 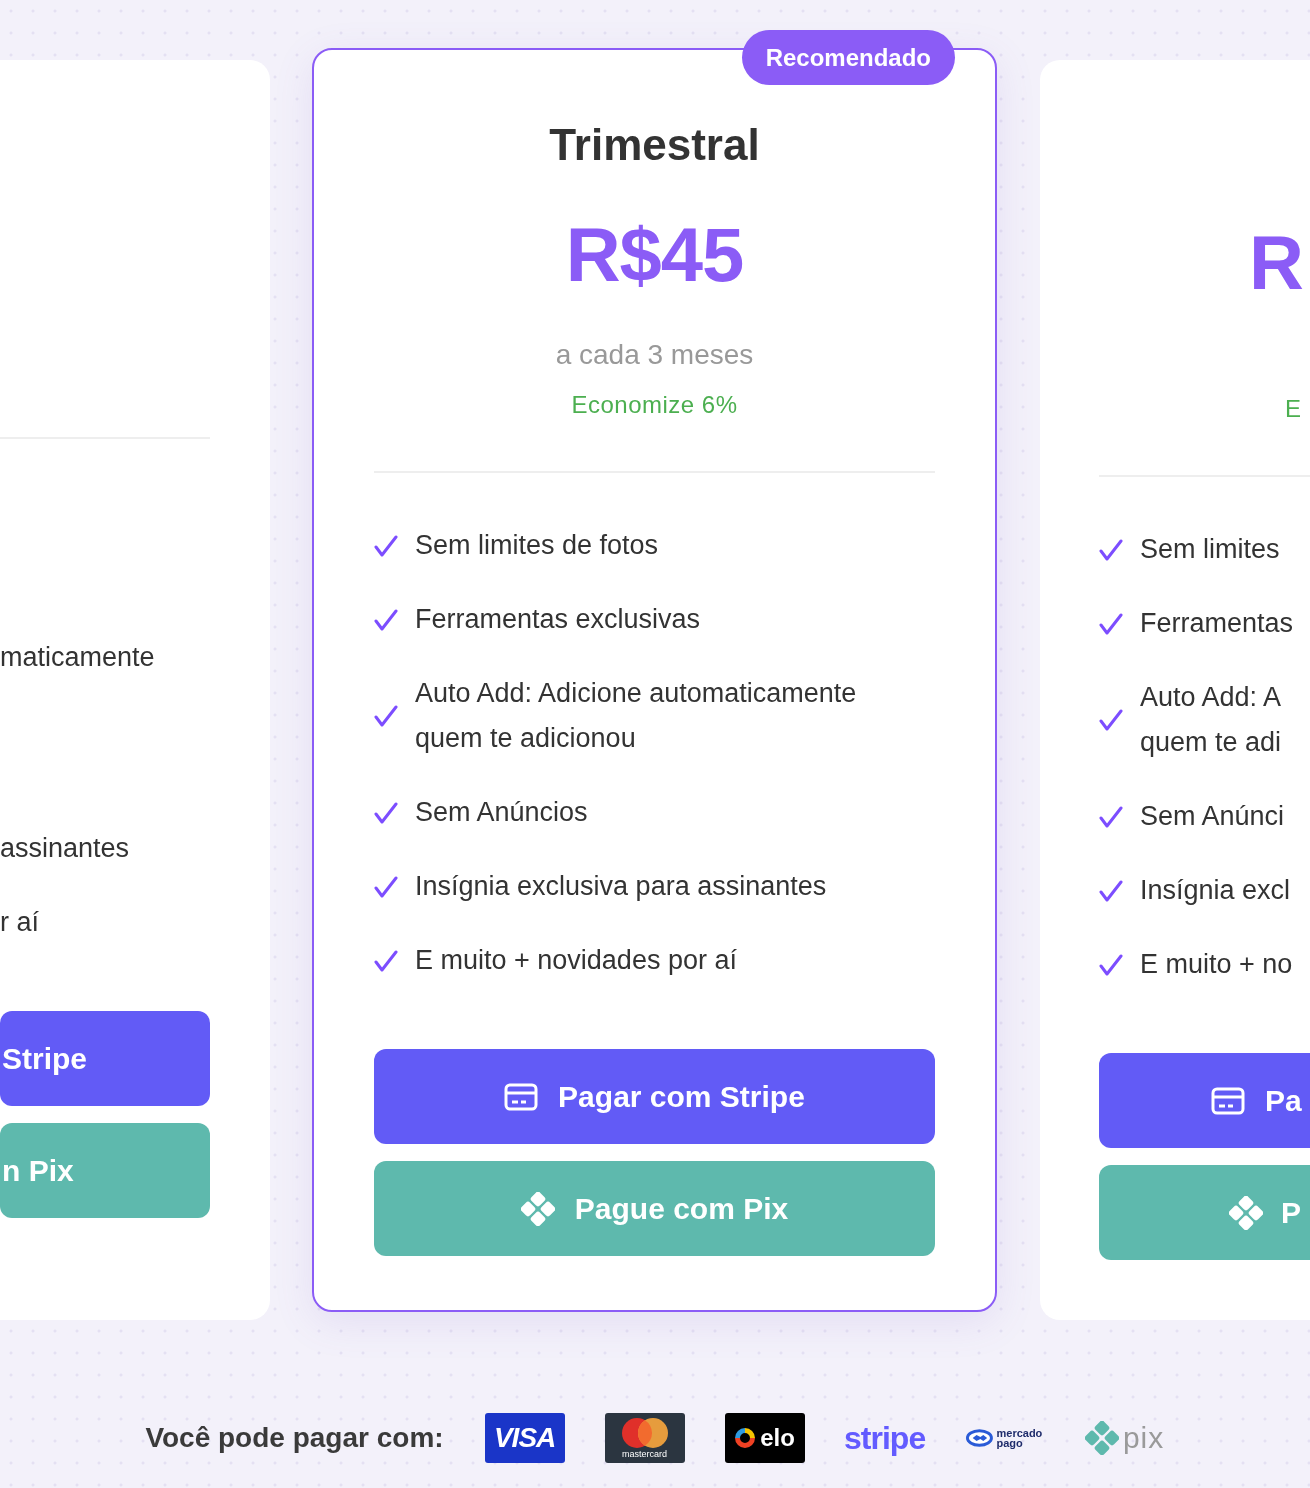 I want to click on feature-text: E muito + novidades por aí, so click(x=576, y=960).